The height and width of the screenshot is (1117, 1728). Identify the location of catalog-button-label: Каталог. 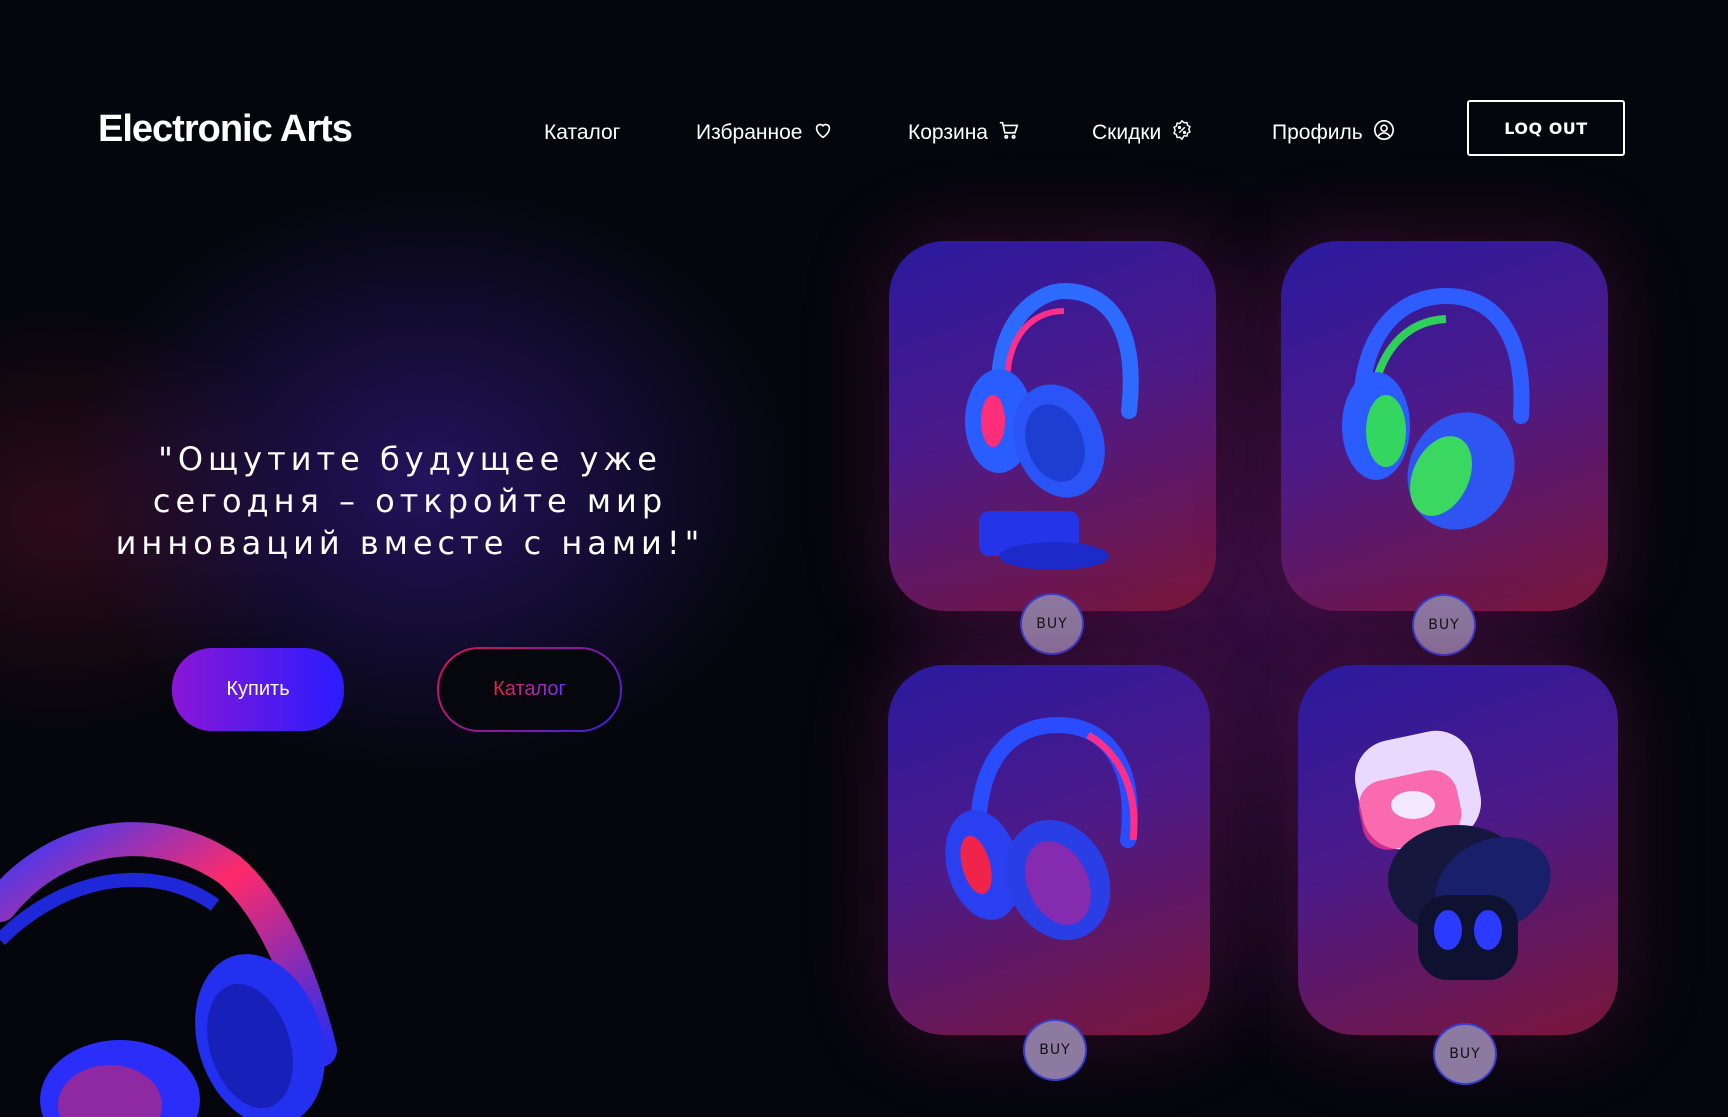
(529, 689).